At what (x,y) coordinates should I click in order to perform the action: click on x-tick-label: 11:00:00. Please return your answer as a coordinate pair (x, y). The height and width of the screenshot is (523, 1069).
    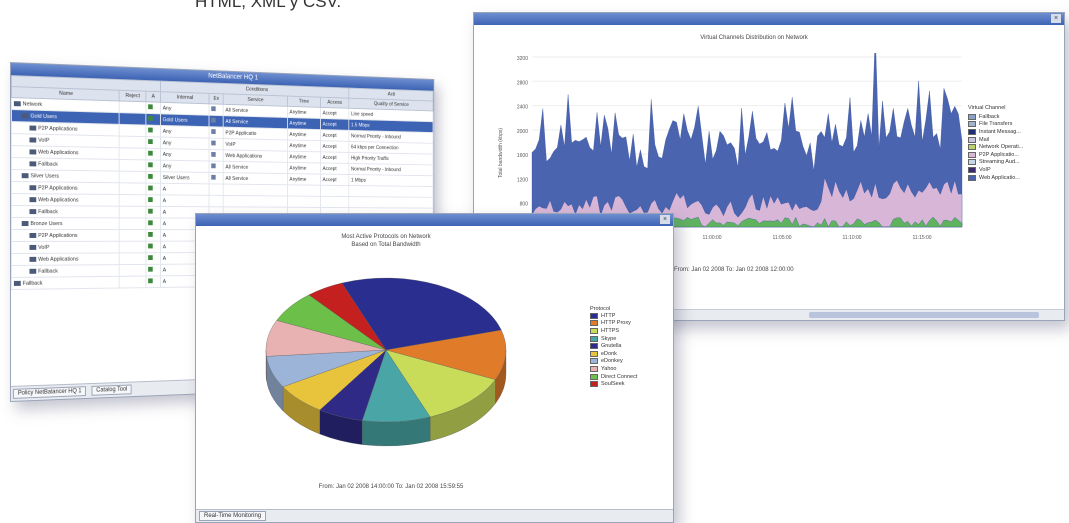
    Looking at the image, I should click on (711, 238).